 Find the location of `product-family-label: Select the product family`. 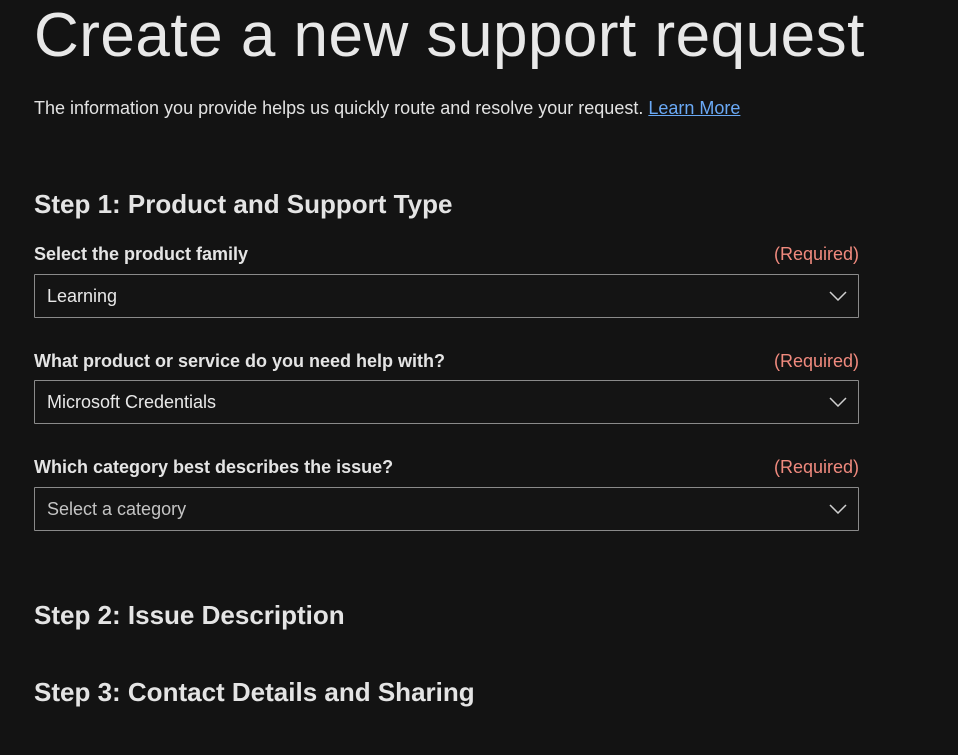

product-family-label: Select the product family is located at coordinates (141, 253).